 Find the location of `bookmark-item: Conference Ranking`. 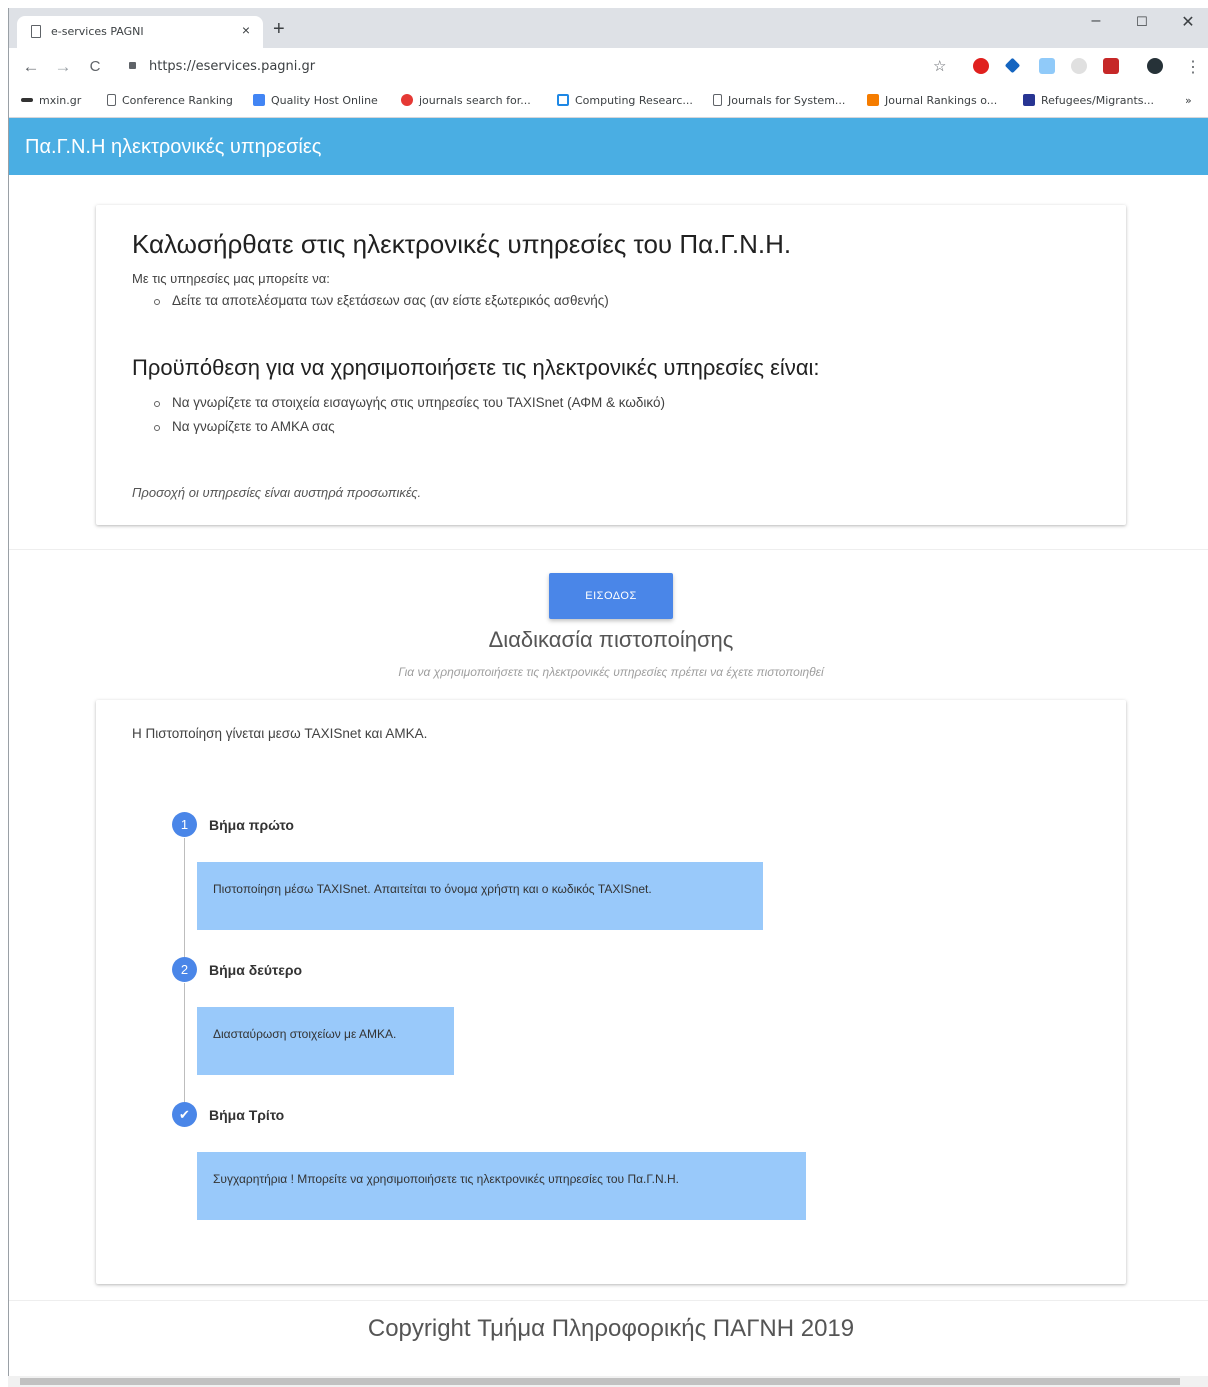

bookmark-item: Conference Ranking is located at coordinates (170, 100).